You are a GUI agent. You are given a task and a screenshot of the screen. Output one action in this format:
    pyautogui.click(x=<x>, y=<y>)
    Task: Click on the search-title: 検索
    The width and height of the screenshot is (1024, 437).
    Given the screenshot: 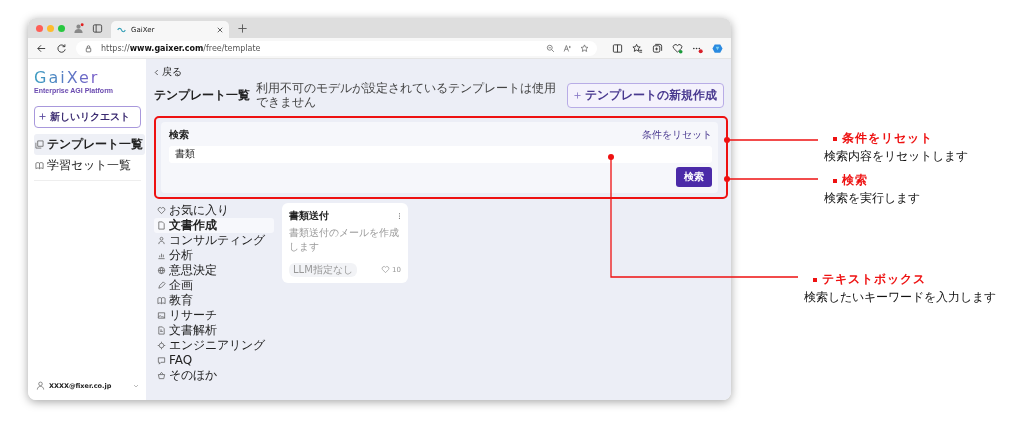 What is the action you would take?
    pyautogui.click(x=179, y=134)
    